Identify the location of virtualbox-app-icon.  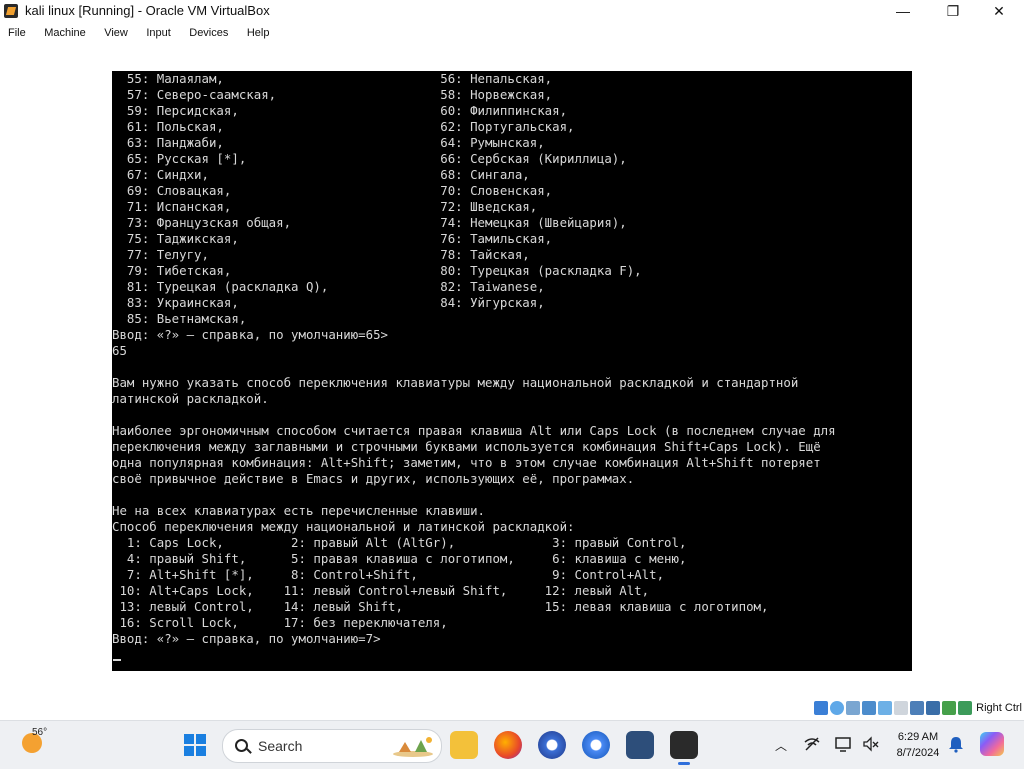
(11, 11).